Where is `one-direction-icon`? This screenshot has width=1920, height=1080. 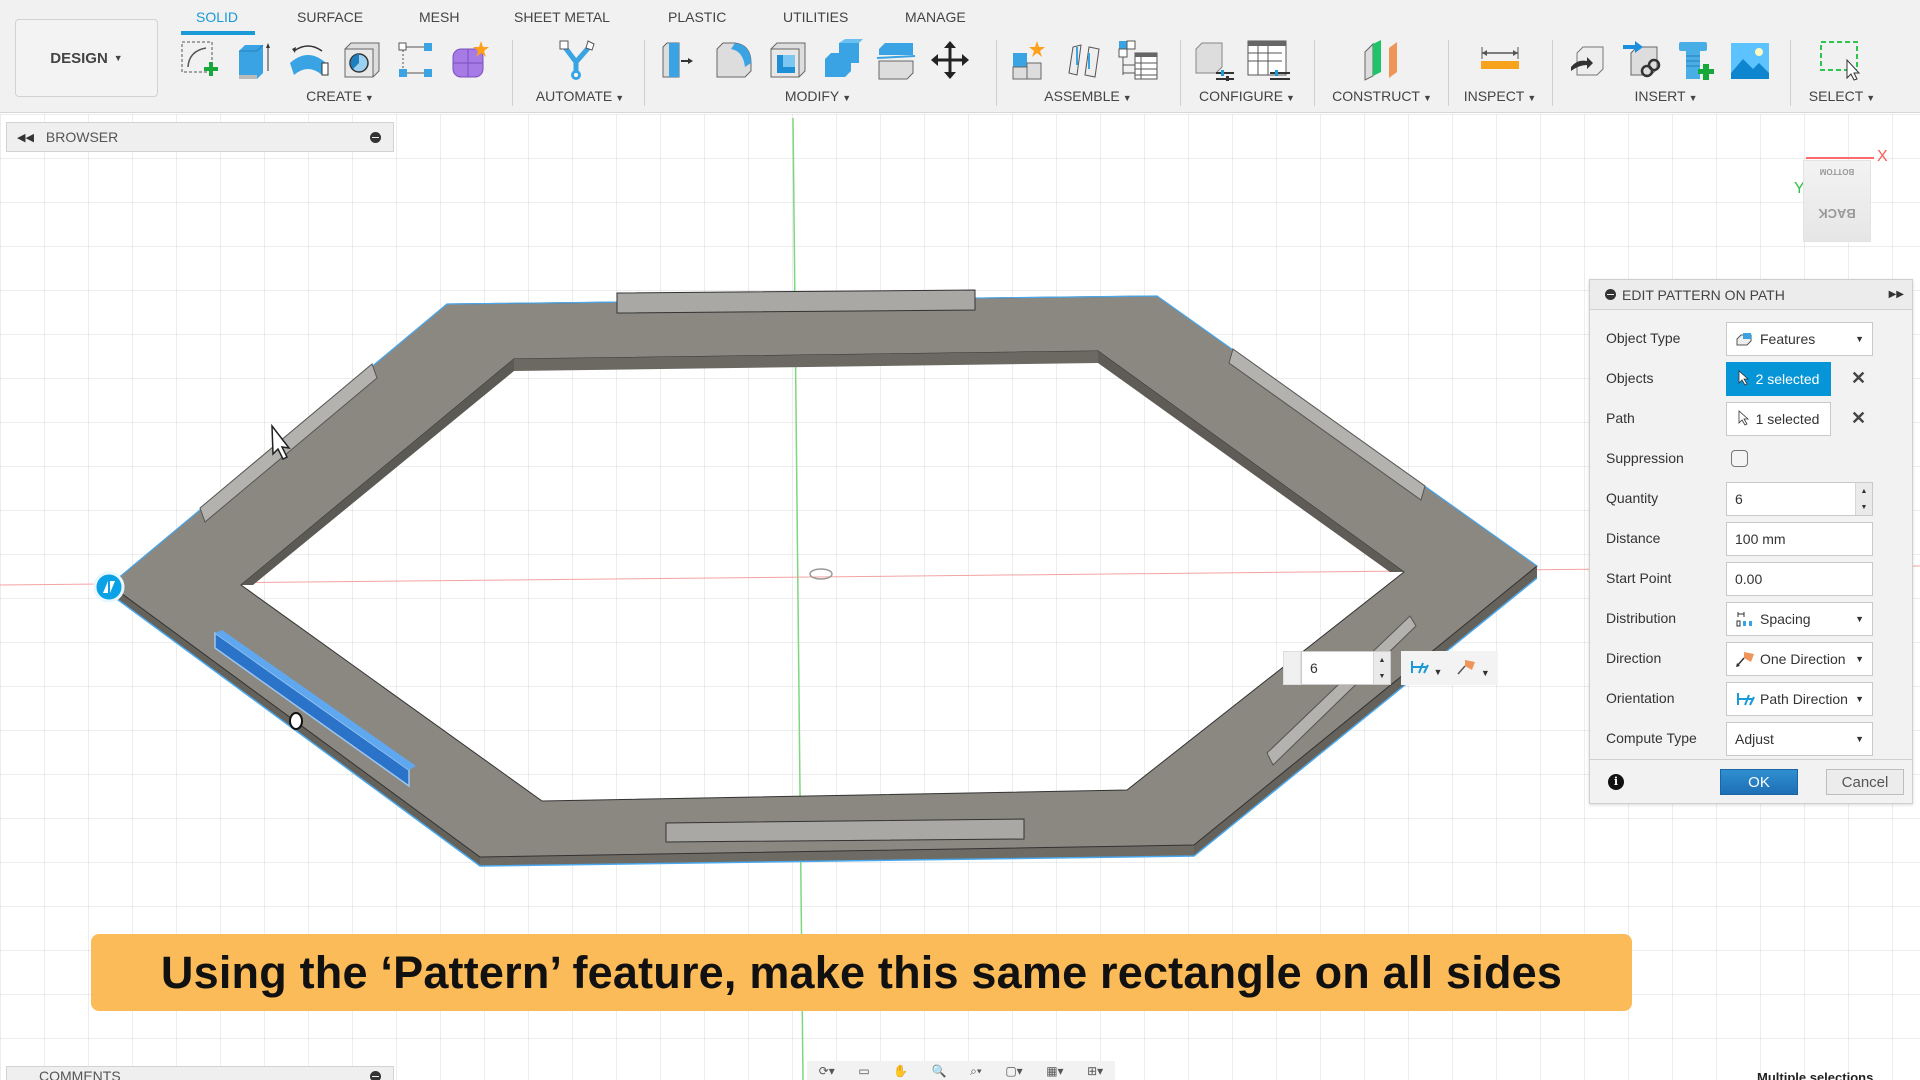 one-direction-icon is located at coordinates (1745, 659).